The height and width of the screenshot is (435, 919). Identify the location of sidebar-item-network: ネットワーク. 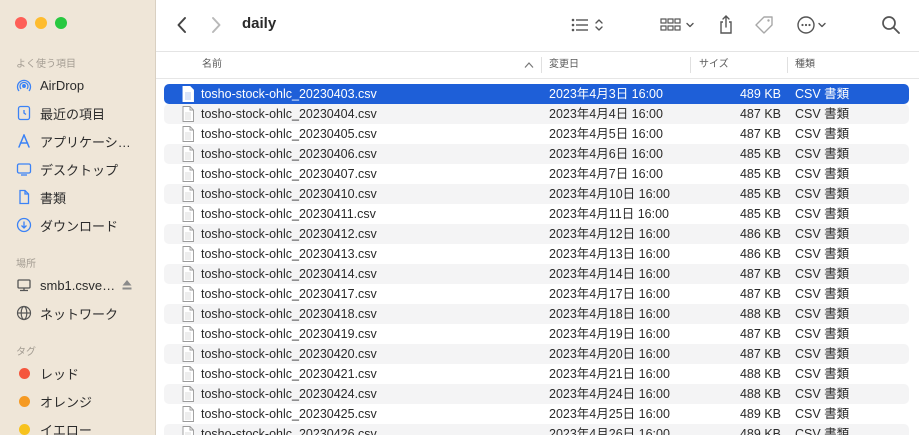
(81, 313).